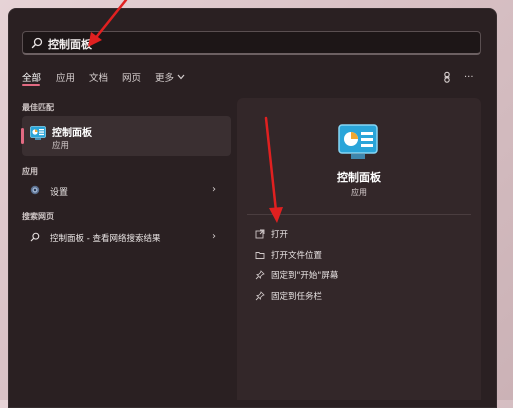 The width and height of the screenshot is (513, 408). I want to click on open-external-icon, so click(260, 234).